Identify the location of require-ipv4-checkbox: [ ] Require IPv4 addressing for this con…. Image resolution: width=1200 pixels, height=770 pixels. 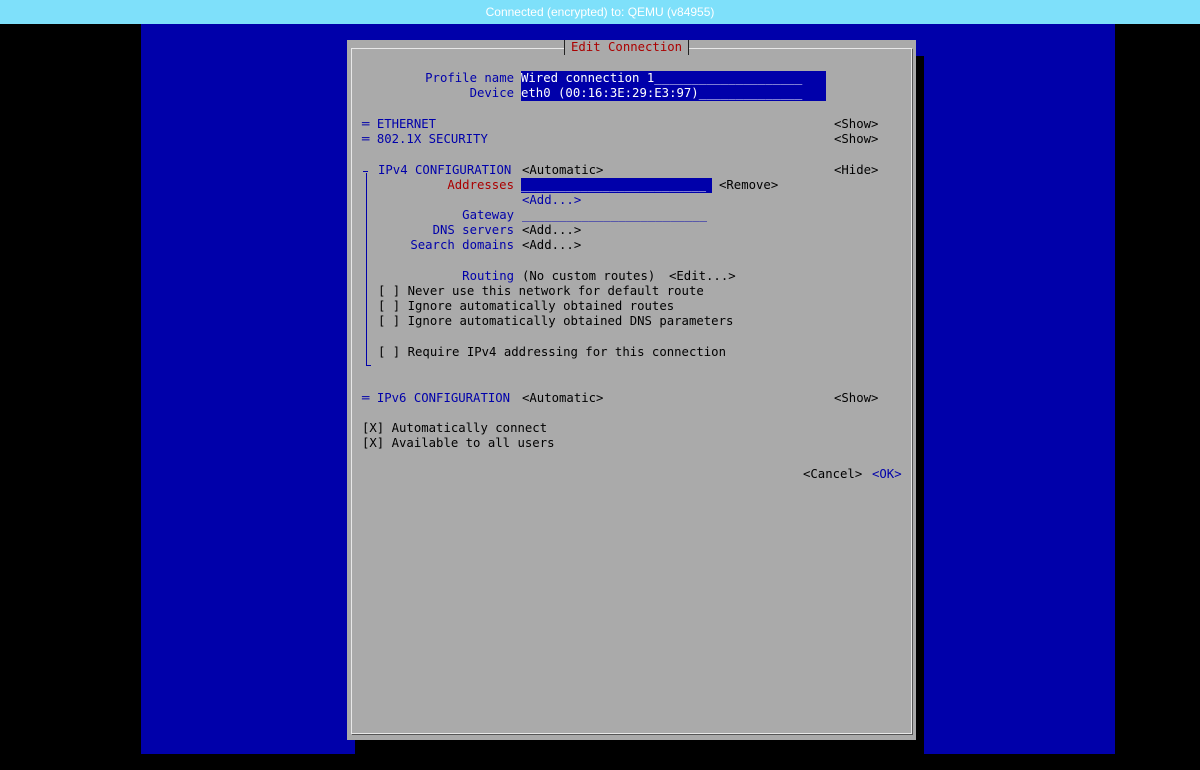
(552, 352).